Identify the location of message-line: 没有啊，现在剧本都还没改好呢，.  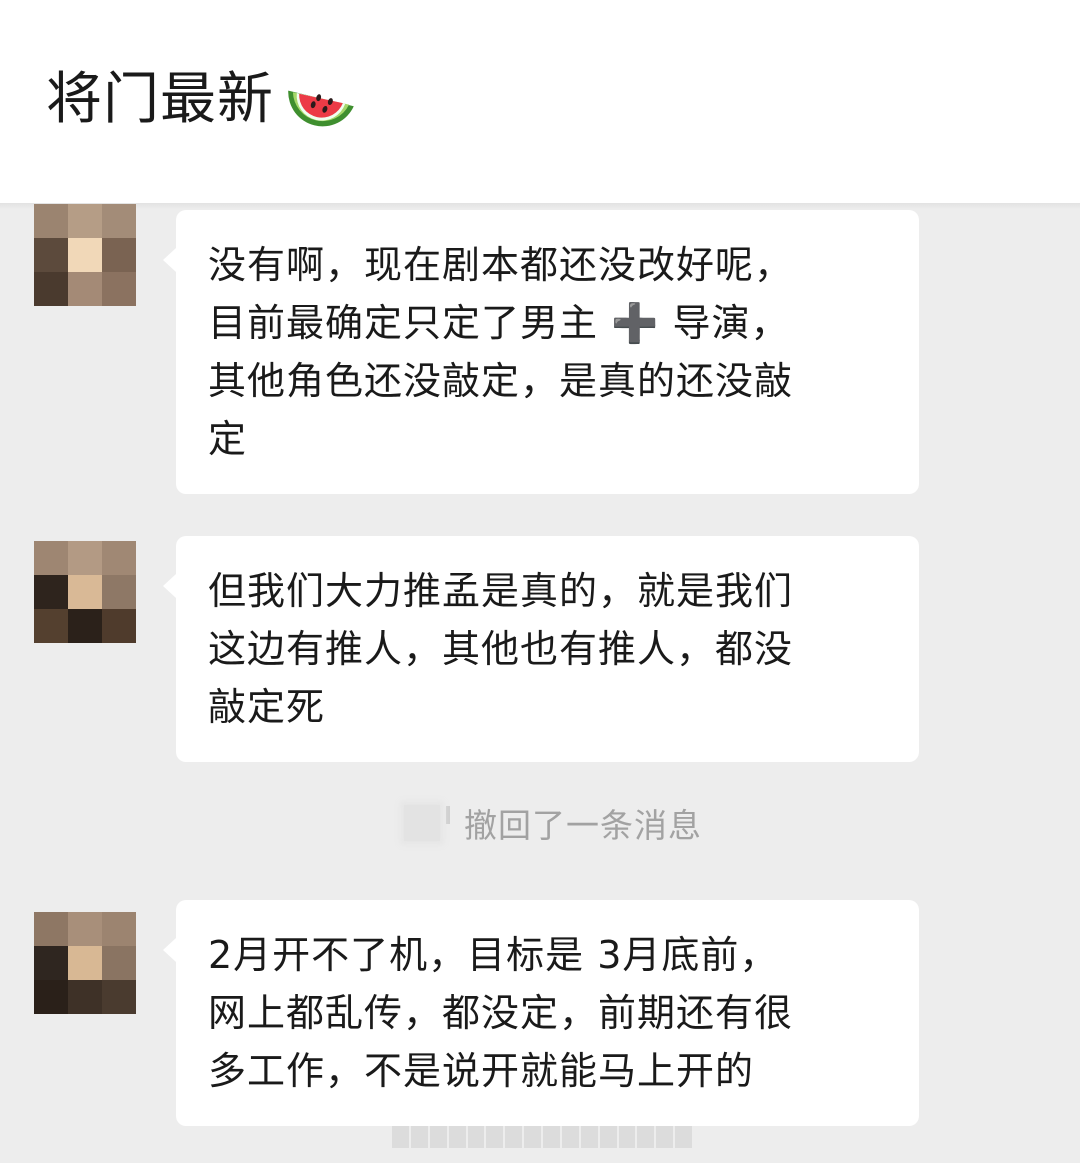
(501, 265).